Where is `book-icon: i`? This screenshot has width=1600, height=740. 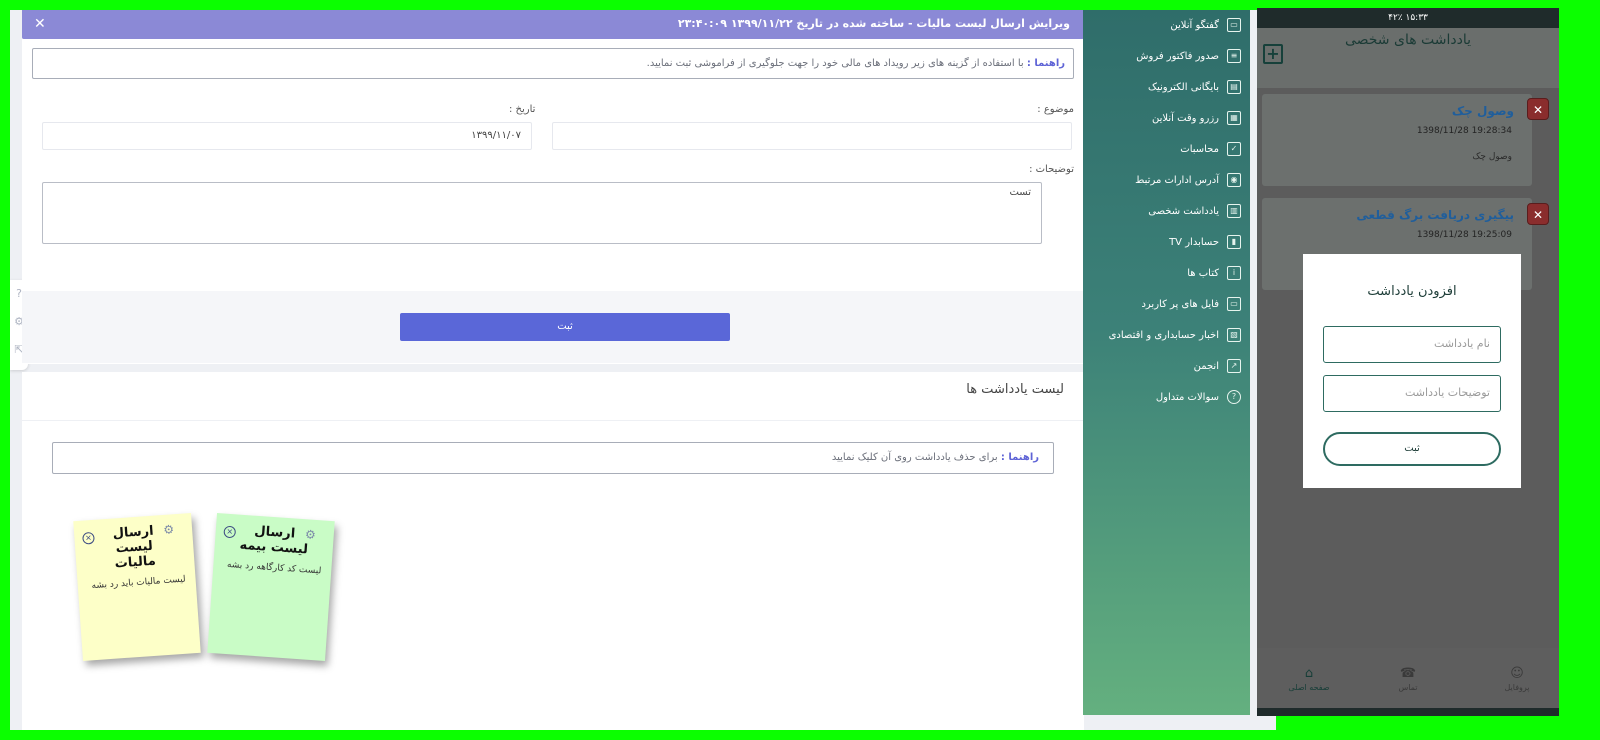
book-icon: i is located at coordinates (1234, 273).